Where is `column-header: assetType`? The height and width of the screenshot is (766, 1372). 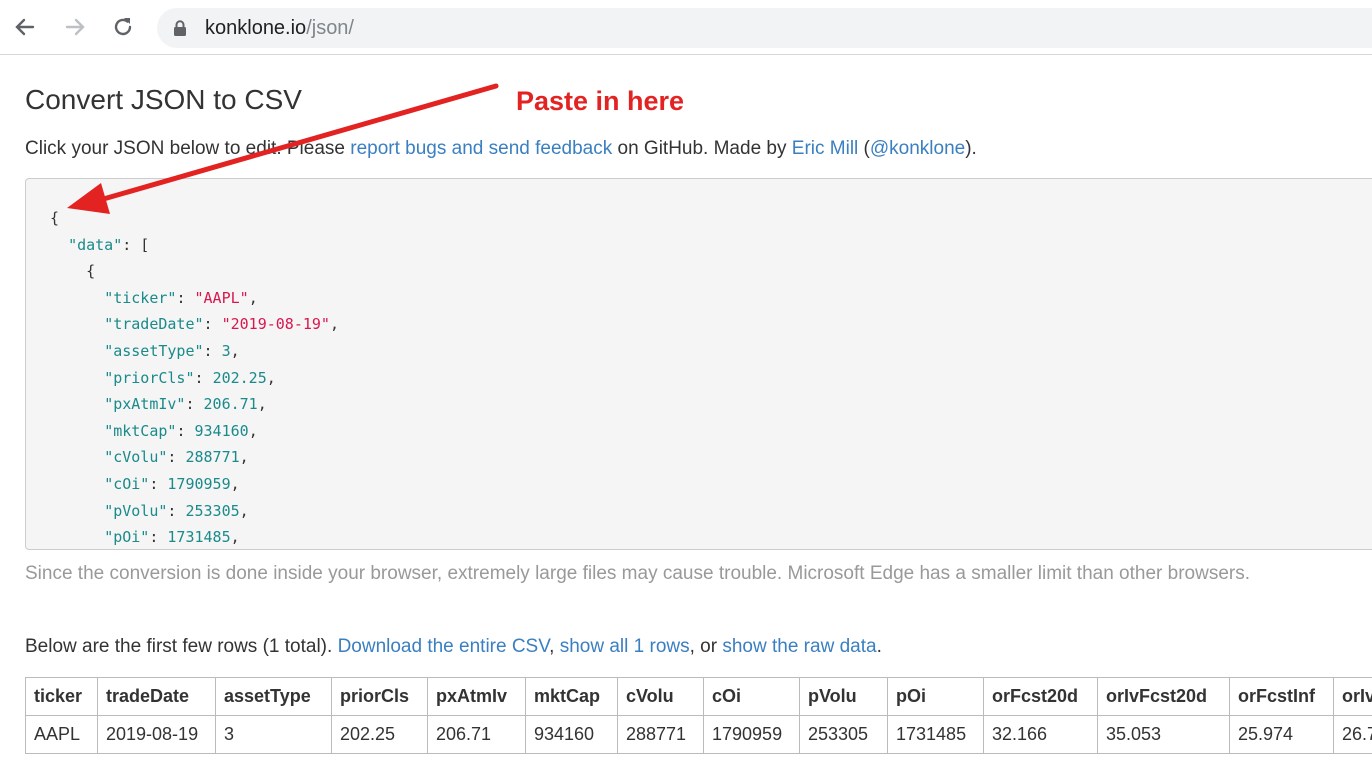
column-header: assetType is located at coordinates (273, 696).